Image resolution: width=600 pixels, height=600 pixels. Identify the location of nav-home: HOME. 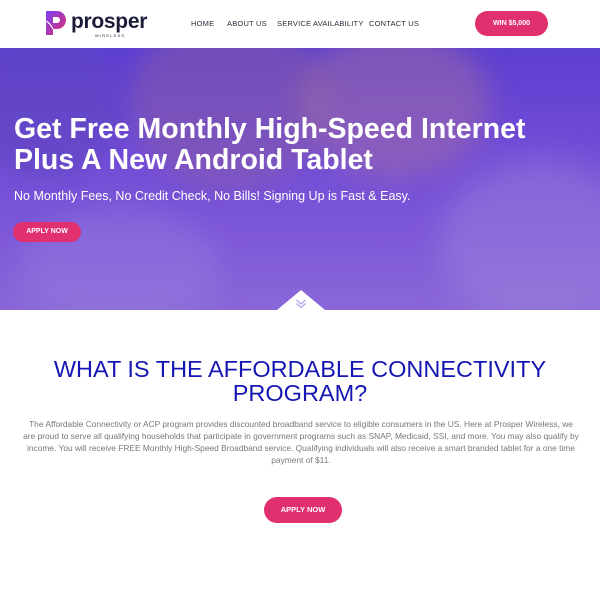
(202, 24).